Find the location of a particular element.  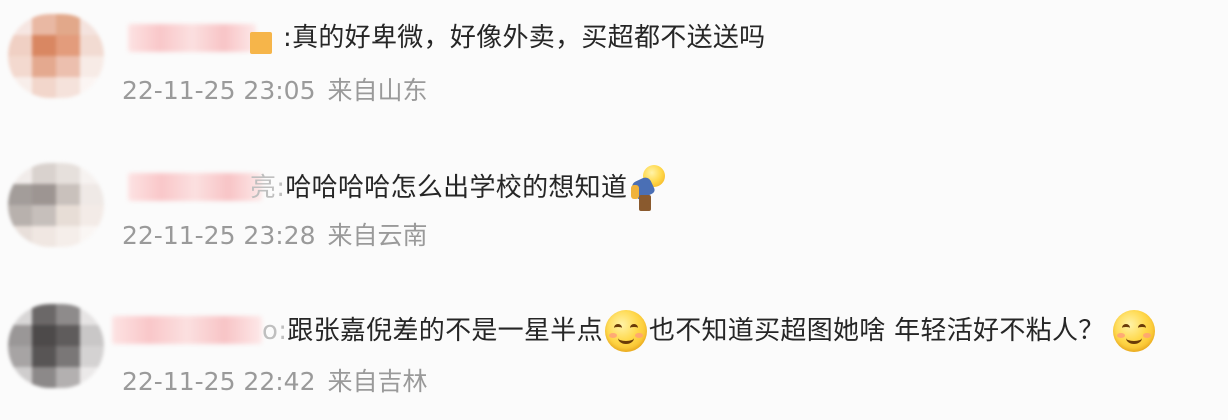

comment-time: 22-11-25 23:05 is located at coordinates (219, 90).